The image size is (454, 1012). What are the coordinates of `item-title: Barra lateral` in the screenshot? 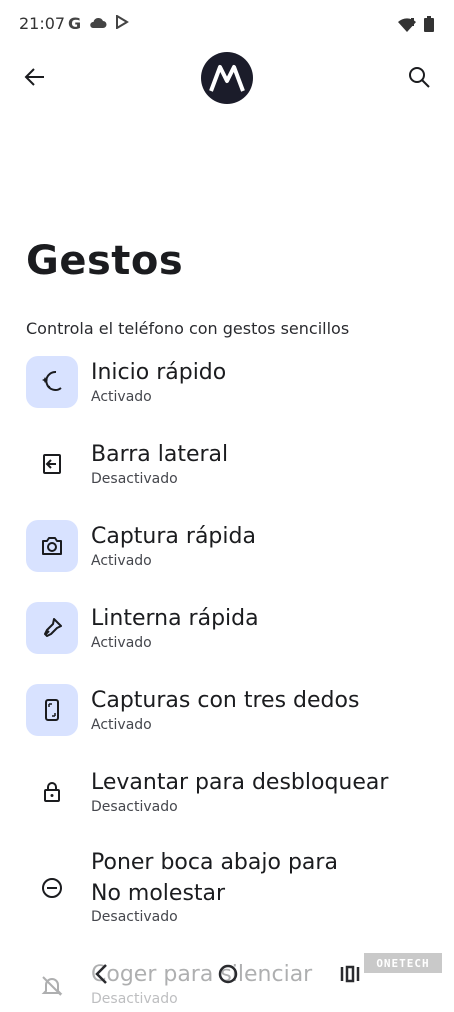 It's located at (160, 454).